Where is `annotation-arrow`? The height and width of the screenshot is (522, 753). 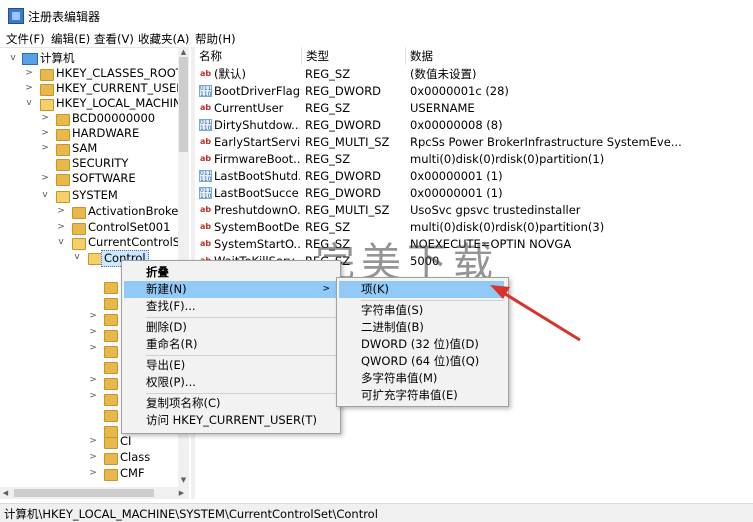
annotation-arrow is located at coordinates (535, 313).